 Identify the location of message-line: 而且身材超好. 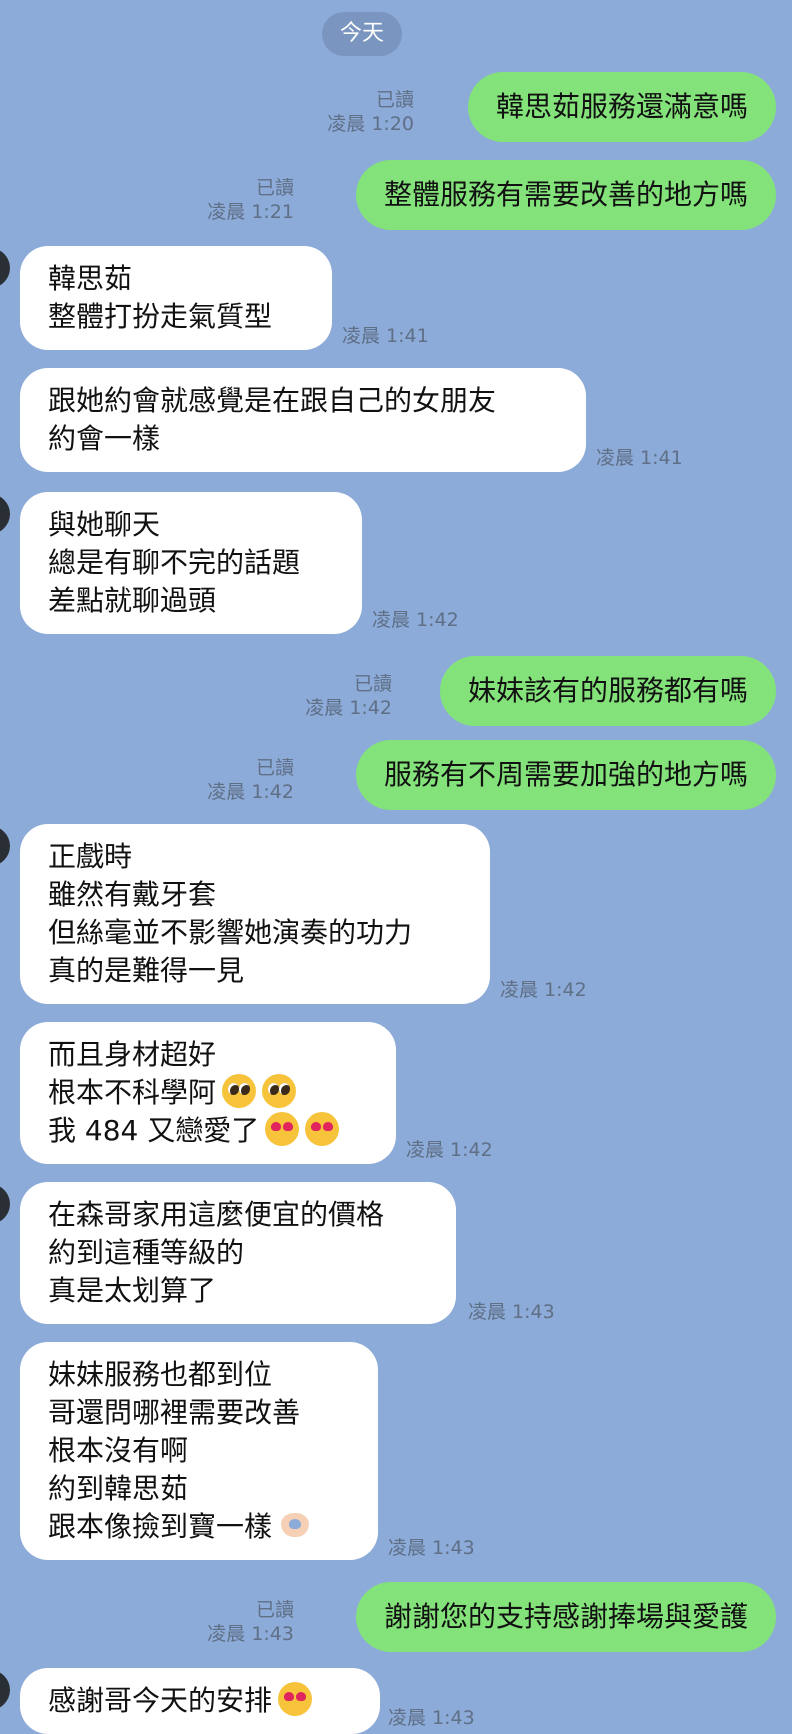
(132, 1054).